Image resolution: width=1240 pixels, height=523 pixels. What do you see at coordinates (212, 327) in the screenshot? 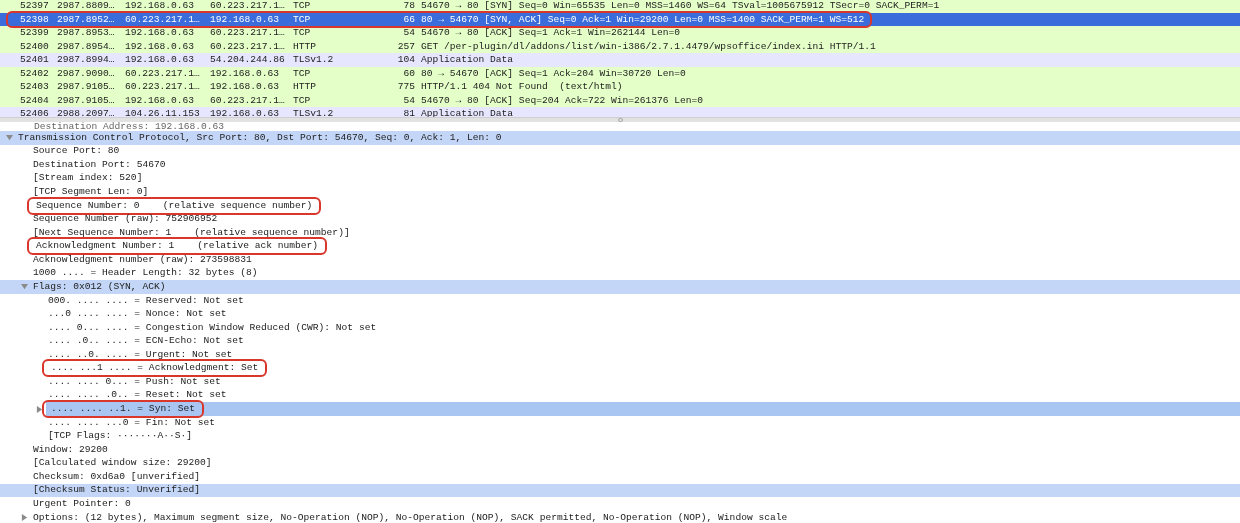
I see `detail-line: .... 0... .... = Congestion Window Reduced (CWR): Not set` at bounding box center [212, 327].